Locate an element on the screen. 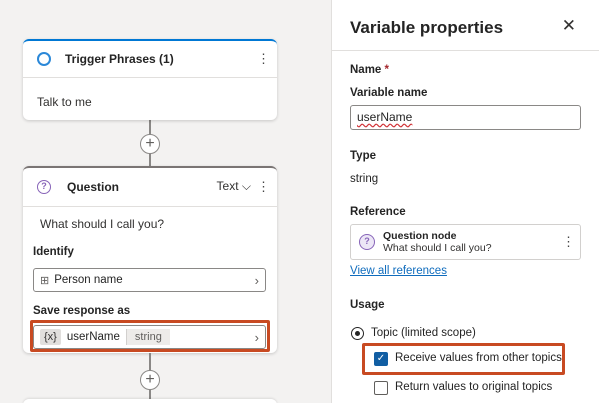 The height and width of the screenshot is (403, 599). name-section-label: Name * is located at coordinates (369, 70).